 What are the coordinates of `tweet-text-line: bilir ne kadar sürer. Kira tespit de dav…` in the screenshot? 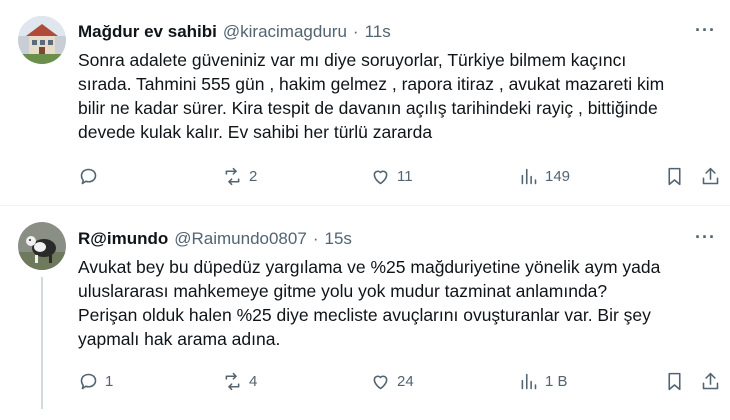 It's located at (368, 108).